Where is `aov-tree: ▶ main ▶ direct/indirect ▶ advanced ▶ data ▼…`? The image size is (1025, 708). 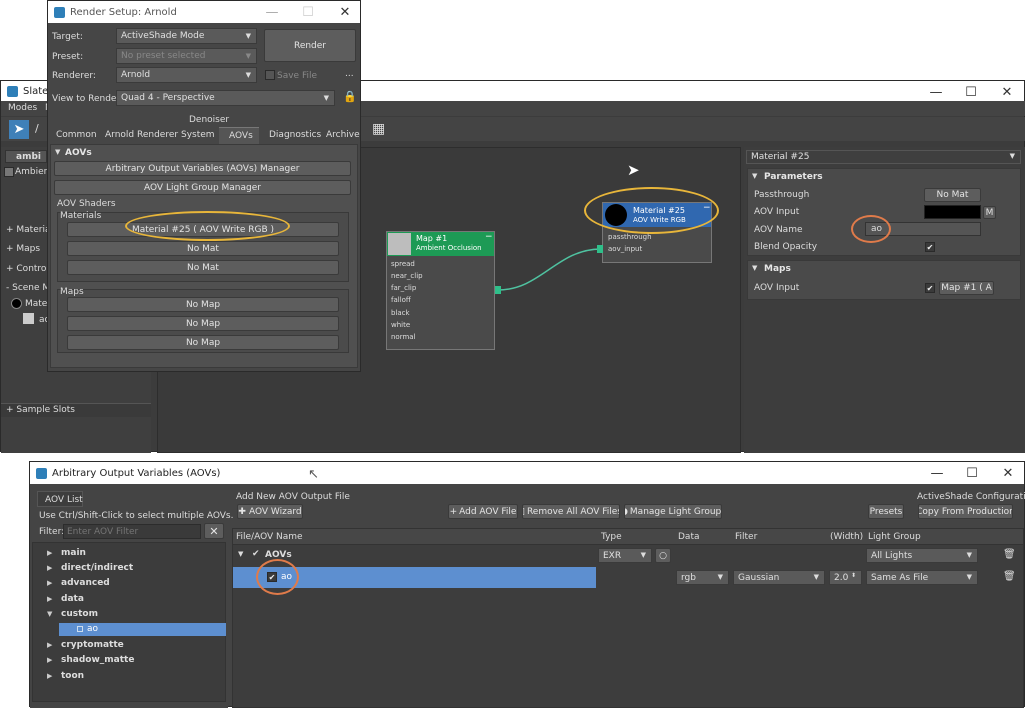
aov-tree: ▶ main ▶ direct/indirect ▶ advanced ▶ data ▼… is located at coordinates (129, 622).